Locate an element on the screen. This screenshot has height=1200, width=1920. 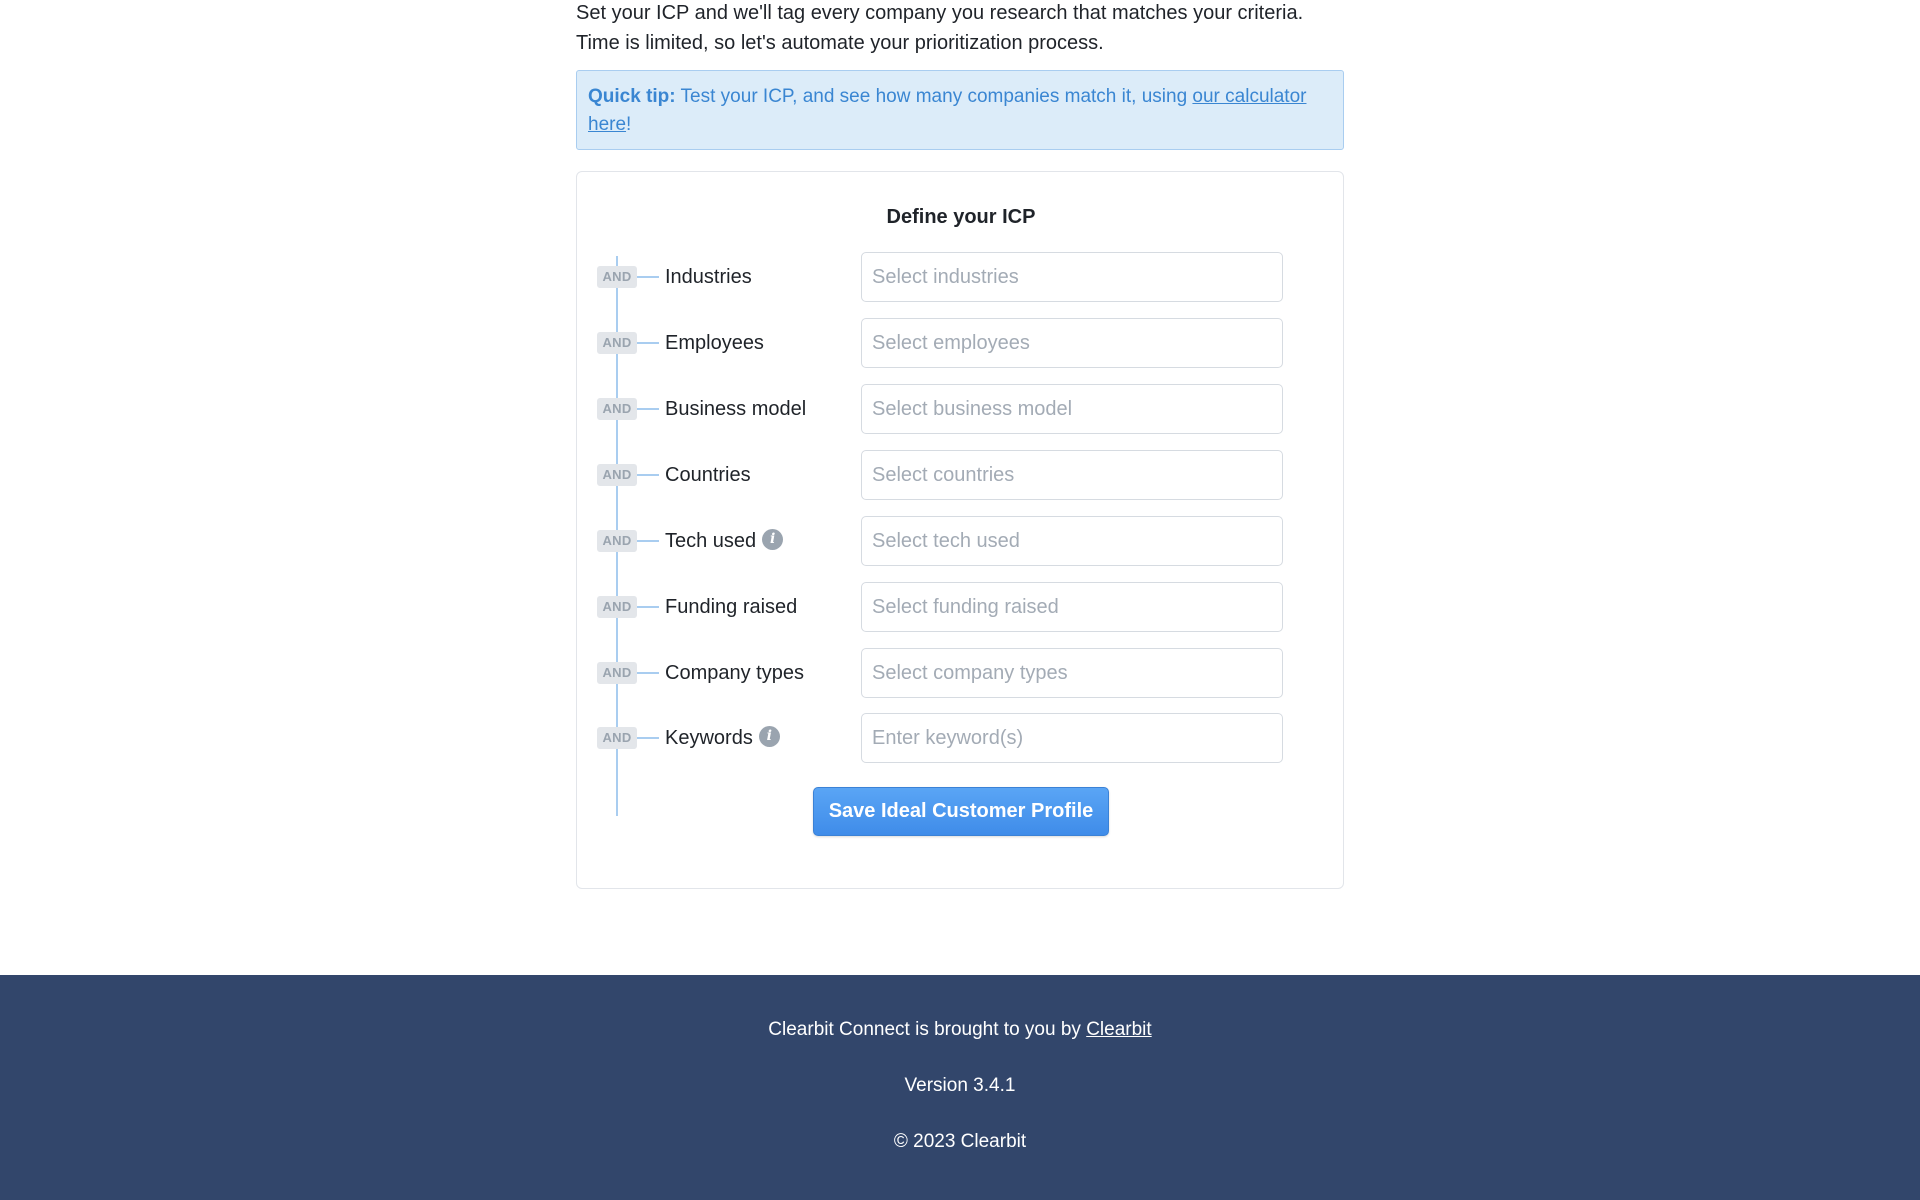
company-types-label: Company types is located at coordinates (734, 673).